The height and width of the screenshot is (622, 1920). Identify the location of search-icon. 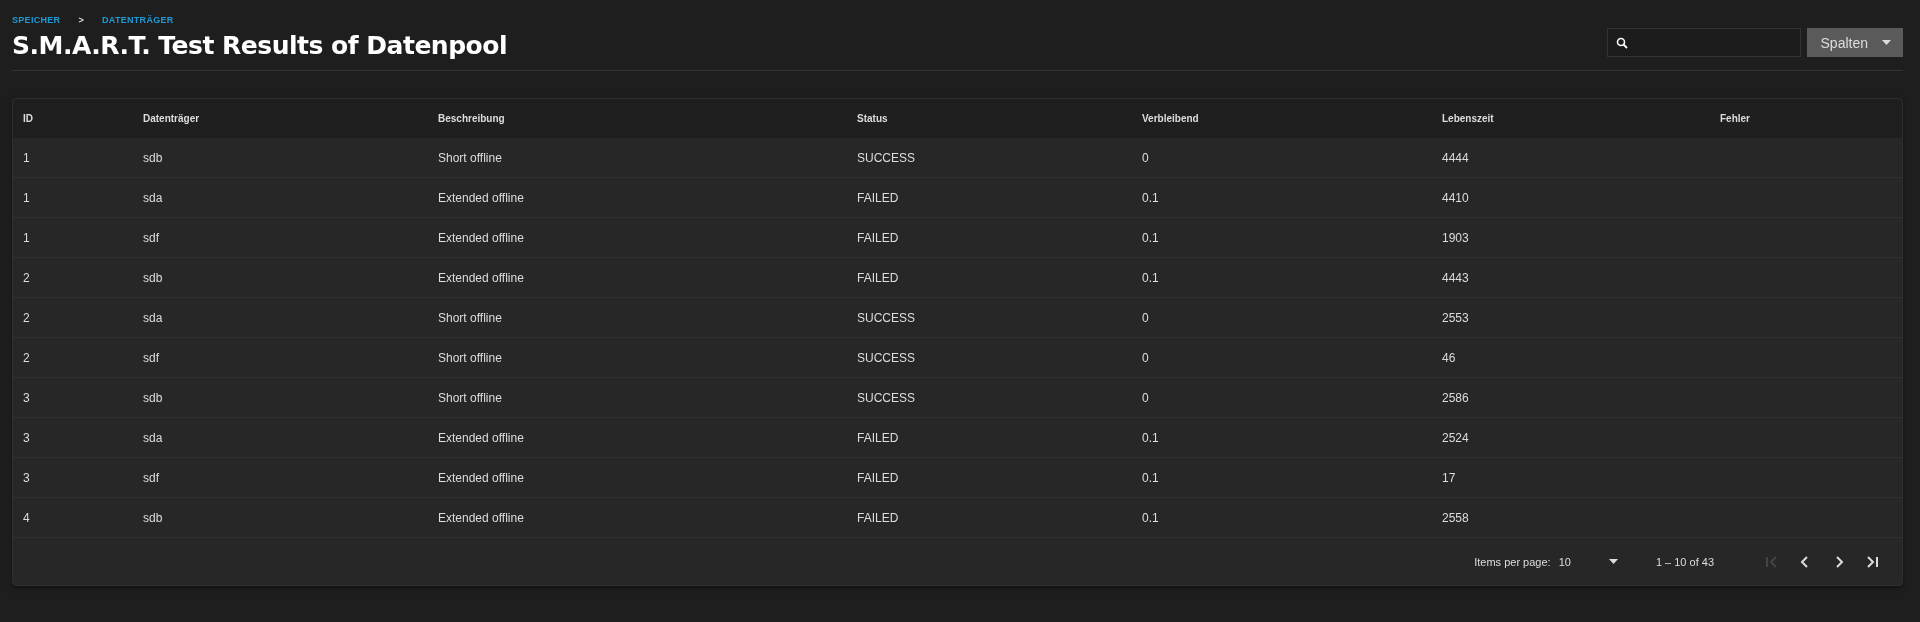
(1621, 42).